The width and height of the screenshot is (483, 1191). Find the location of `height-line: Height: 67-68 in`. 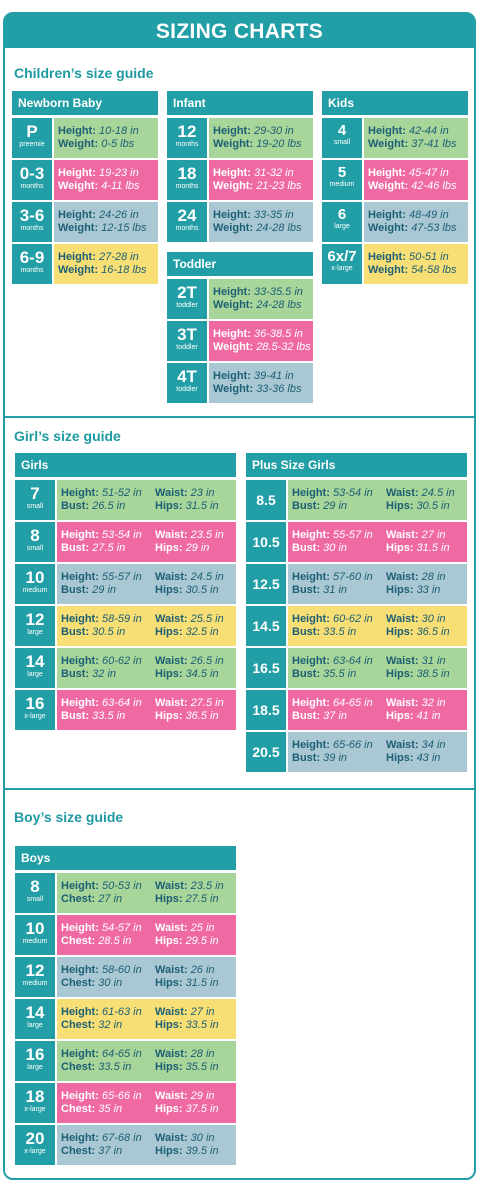

height-line: Height: 67-68 in is located at coordinates (101, 1138).